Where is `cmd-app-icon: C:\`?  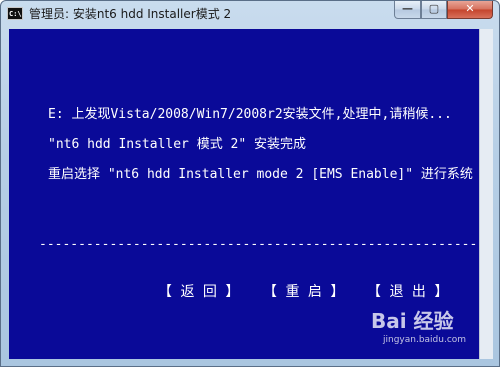
cmd-app-icon: C:\ is located at coordinates (15, 13).